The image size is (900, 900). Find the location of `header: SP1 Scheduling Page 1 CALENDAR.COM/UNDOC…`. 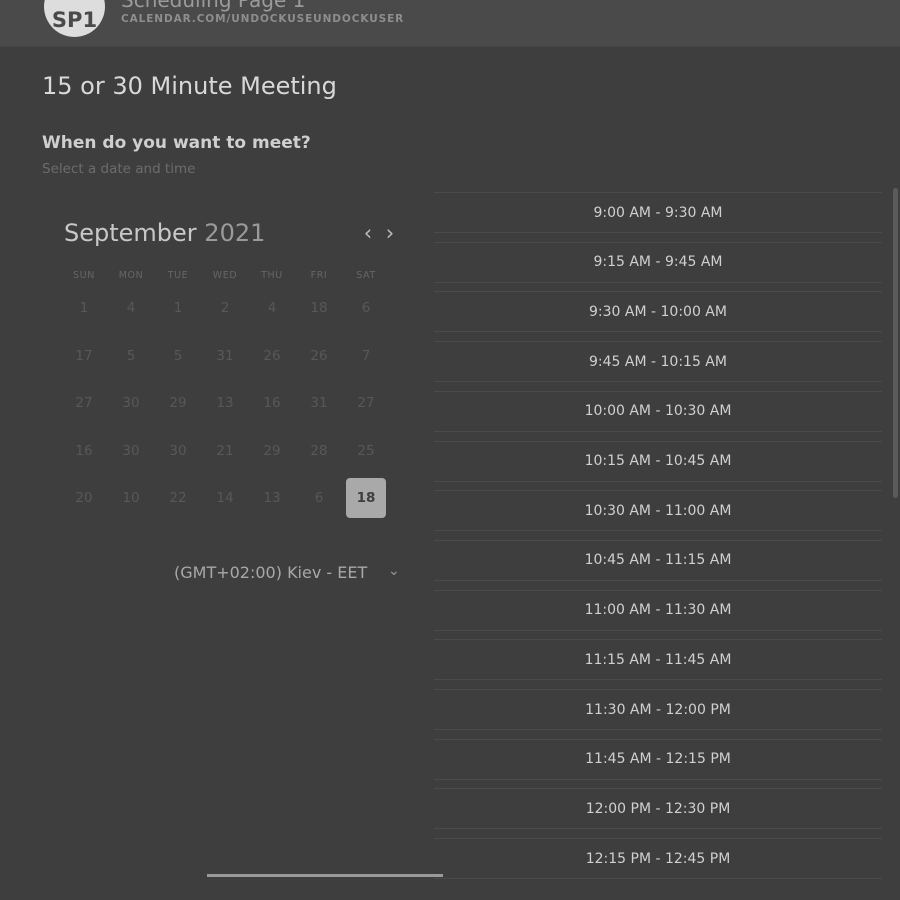

header: SP1 Scheduling Page 1 CALENDAR.COM/UNDOC… is located at coordinates (450, 23).